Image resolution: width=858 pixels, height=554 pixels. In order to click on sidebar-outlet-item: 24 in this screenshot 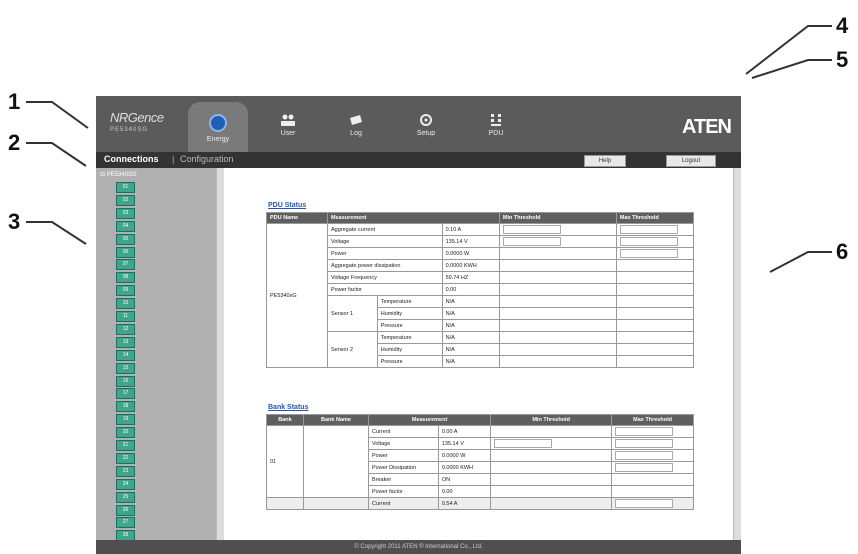, I will do `click(125, 484)`.